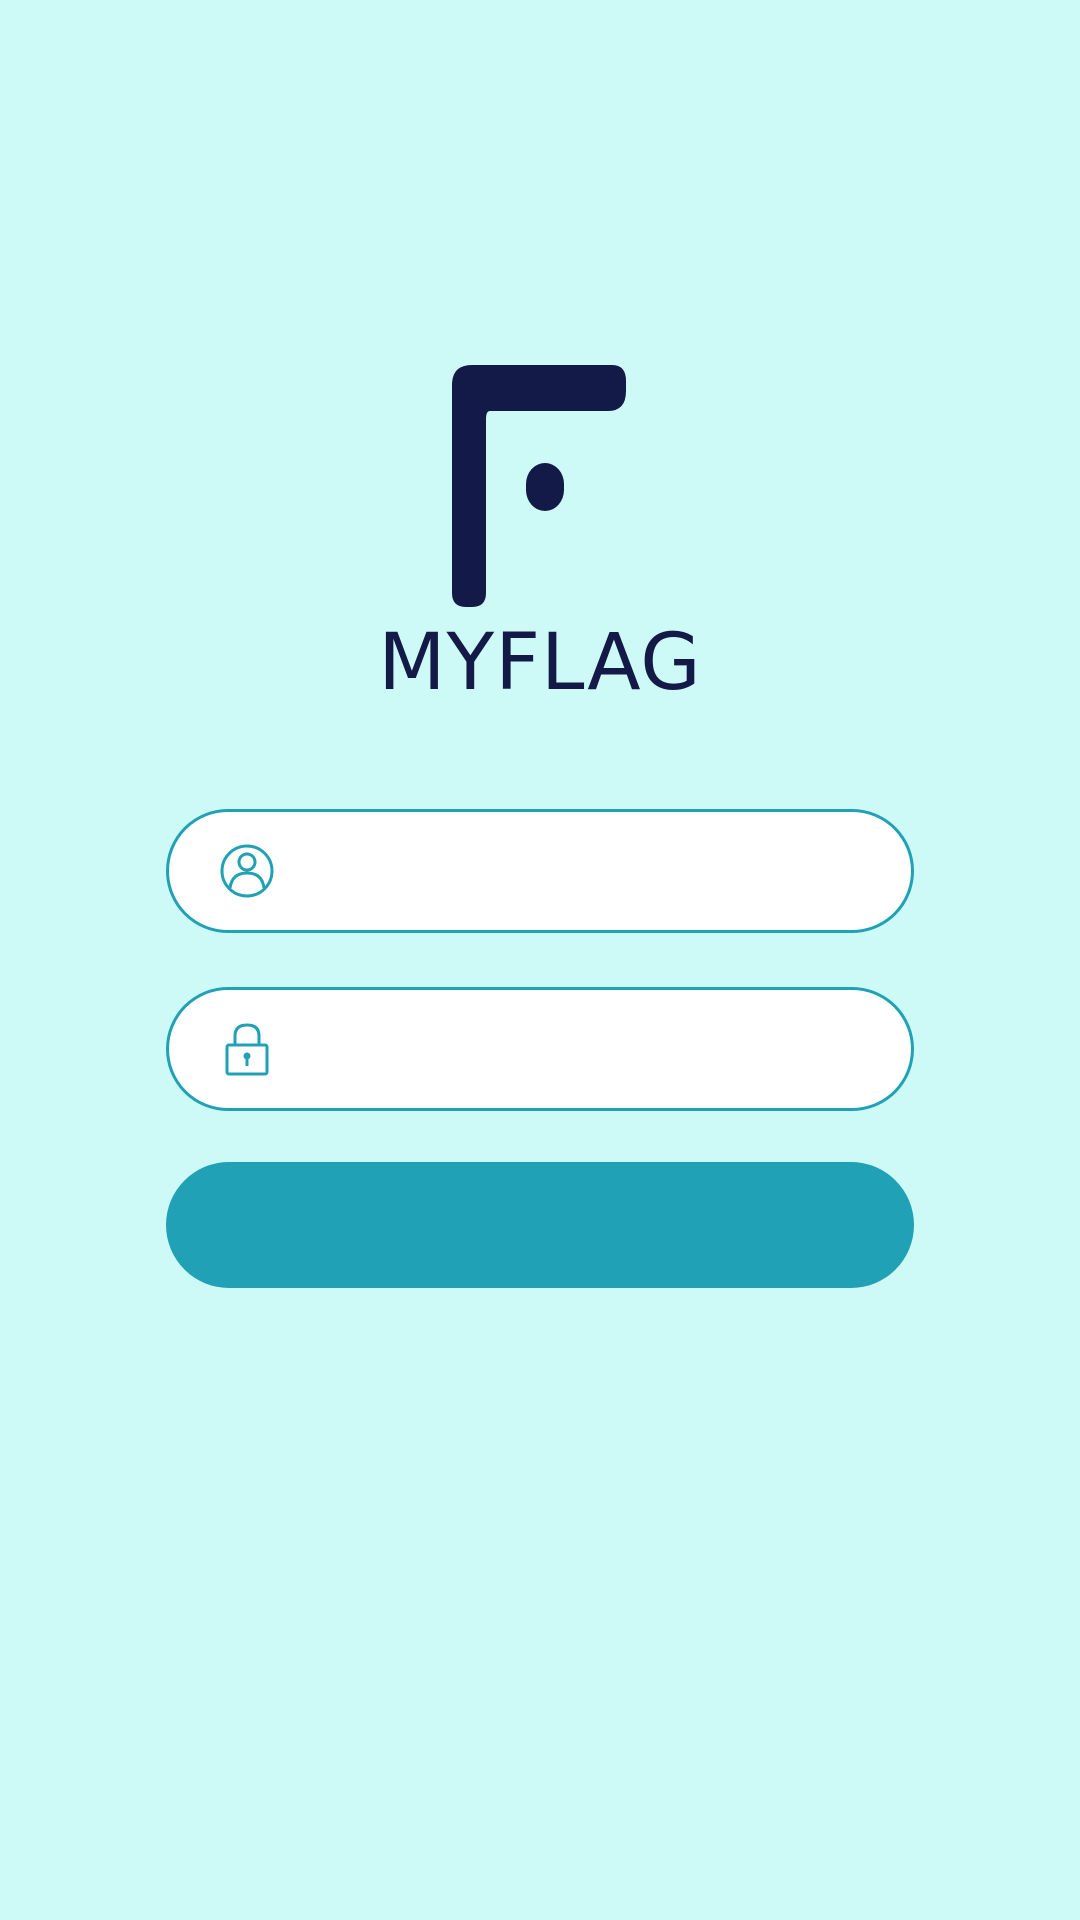  I want to click on myflag-logo-icon, so click(539, 487).